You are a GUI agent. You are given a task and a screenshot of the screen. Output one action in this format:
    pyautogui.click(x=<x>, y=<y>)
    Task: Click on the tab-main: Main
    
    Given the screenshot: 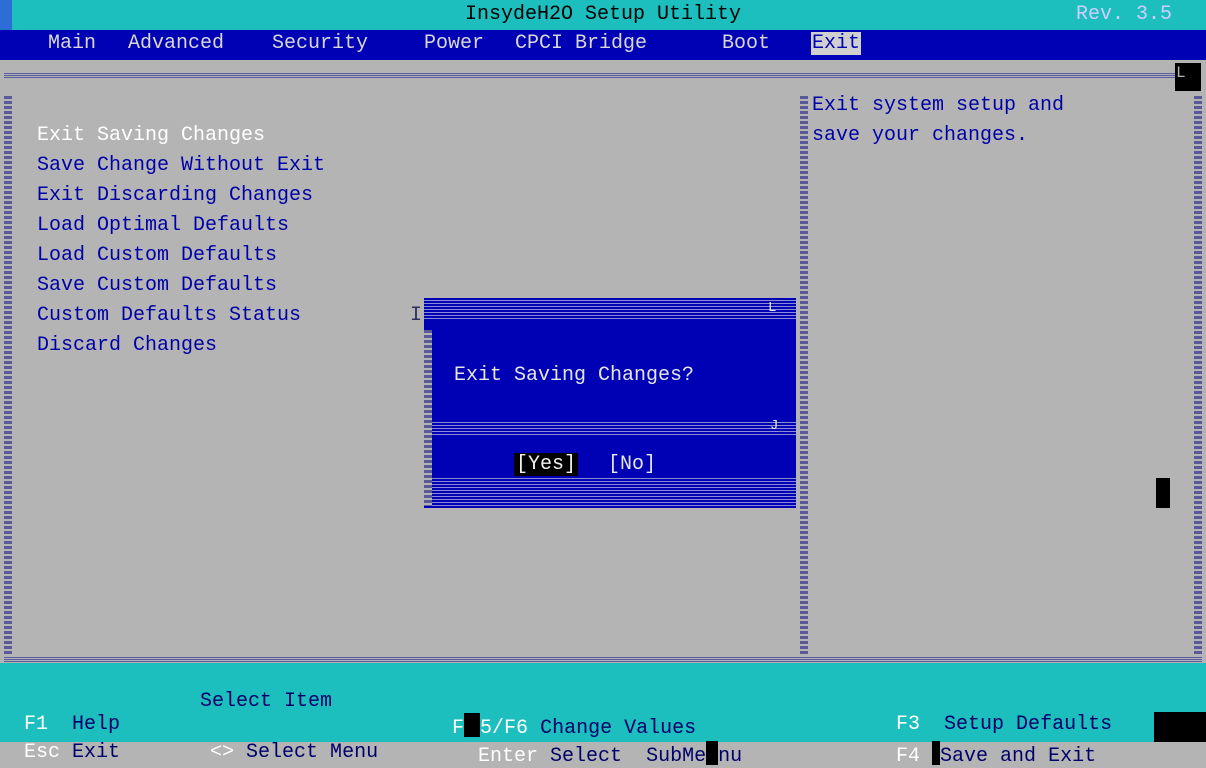 What is the action you would take?
    pyautogui.click(x=72, y=43)
    